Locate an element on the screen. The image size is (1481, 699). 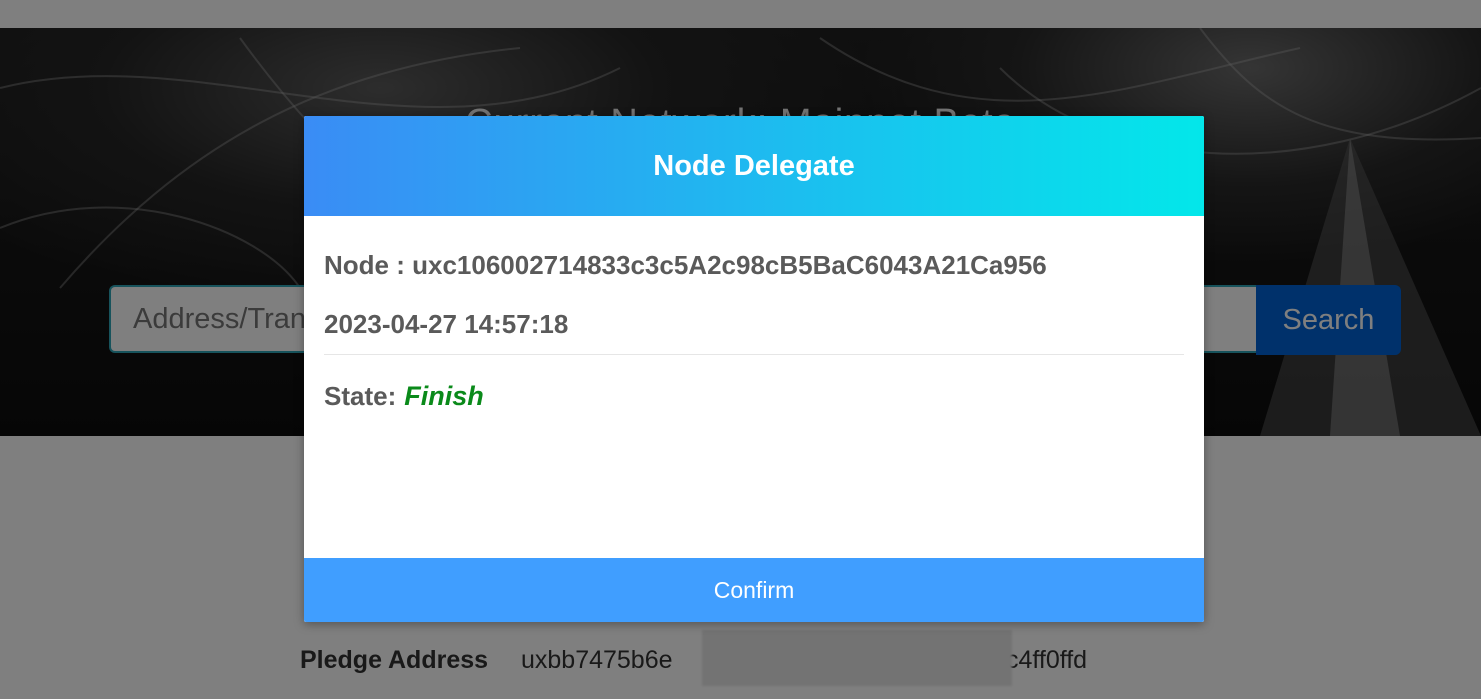
state-value: Finish is located at coordinates (444, 396).